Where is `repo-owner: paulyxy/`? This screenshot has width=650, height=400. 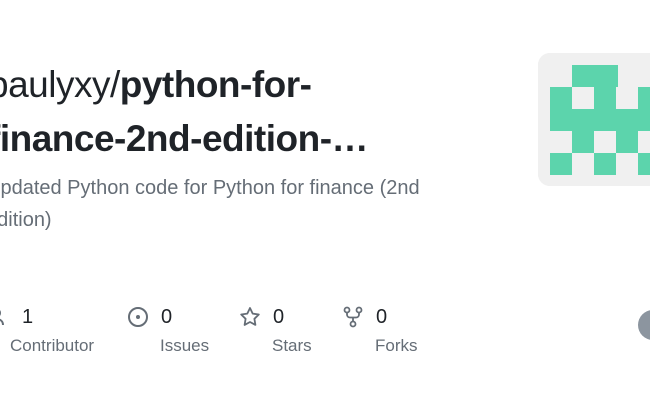 repo-owner: paulyxy/ is located at coordinates (60, 84).